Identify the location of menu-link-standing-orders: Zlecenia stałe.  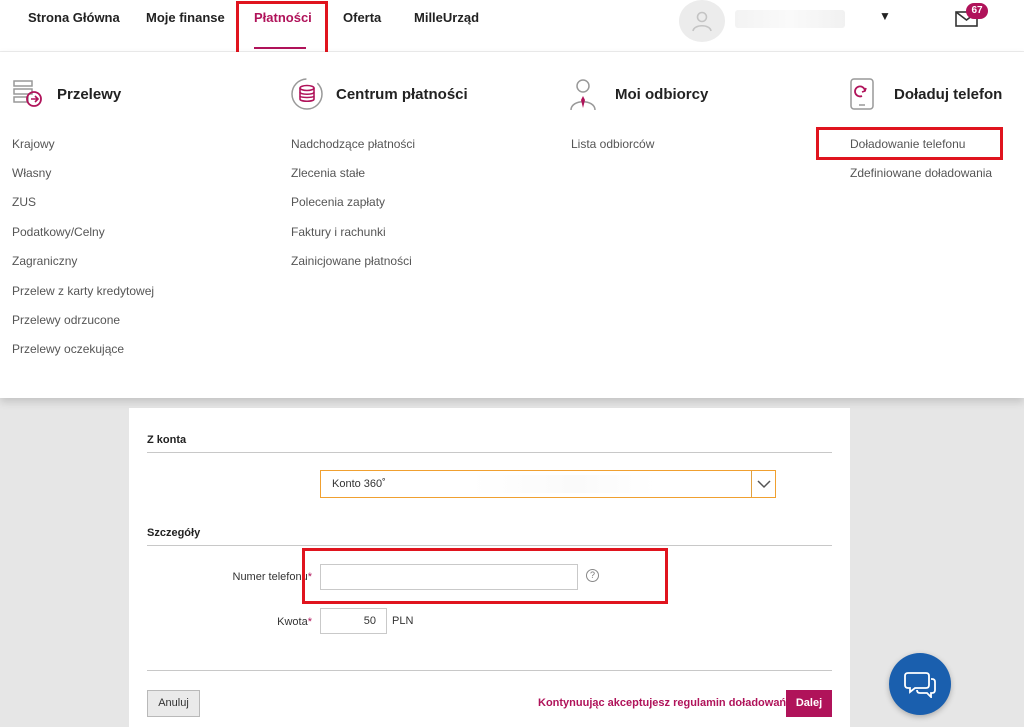
(328, 173).